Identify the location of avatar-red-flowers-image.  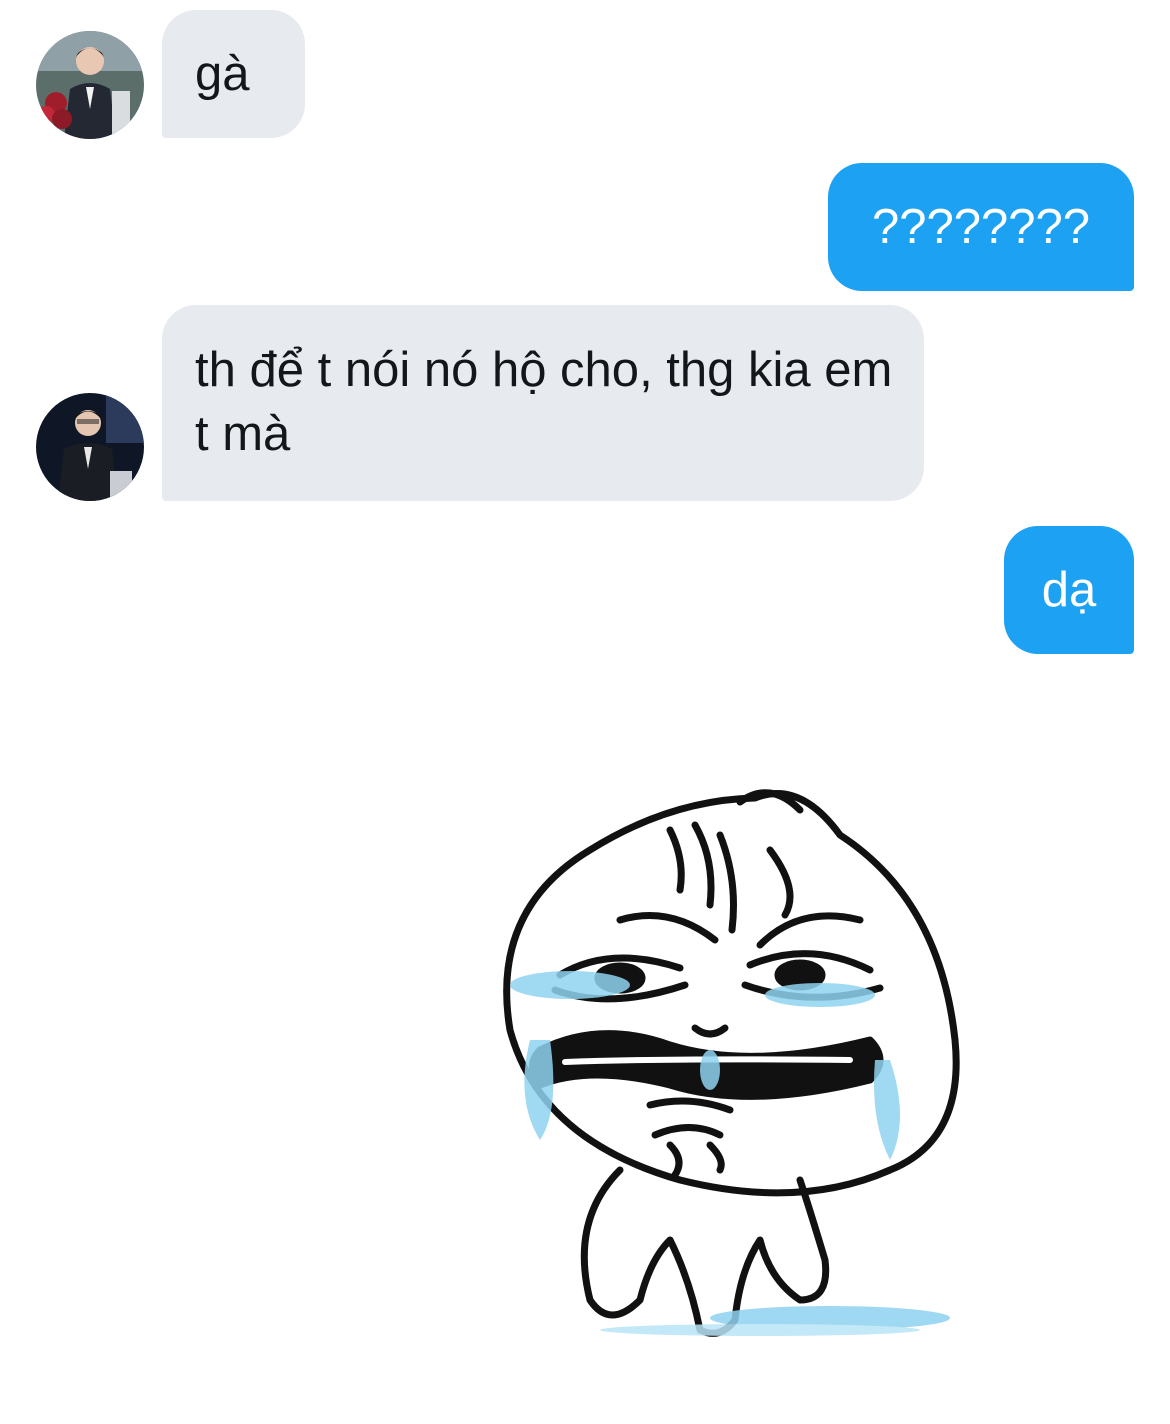
(90, 85).